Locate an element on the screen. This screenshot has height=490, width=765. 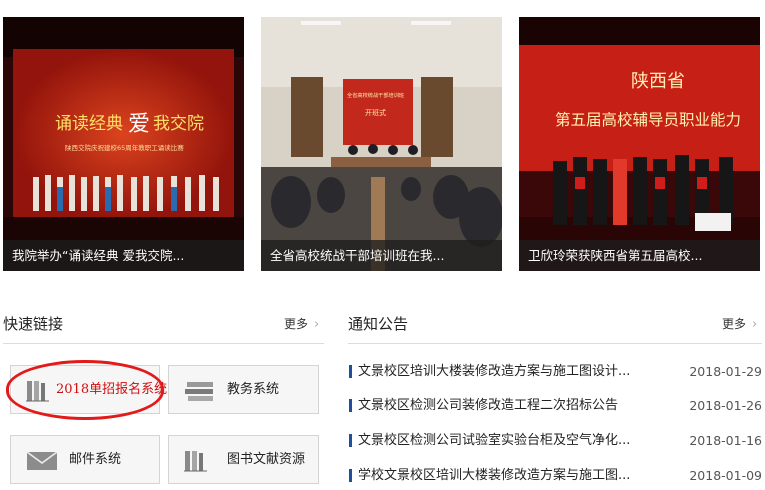
notices-divider is located at coordinates (555, 343).